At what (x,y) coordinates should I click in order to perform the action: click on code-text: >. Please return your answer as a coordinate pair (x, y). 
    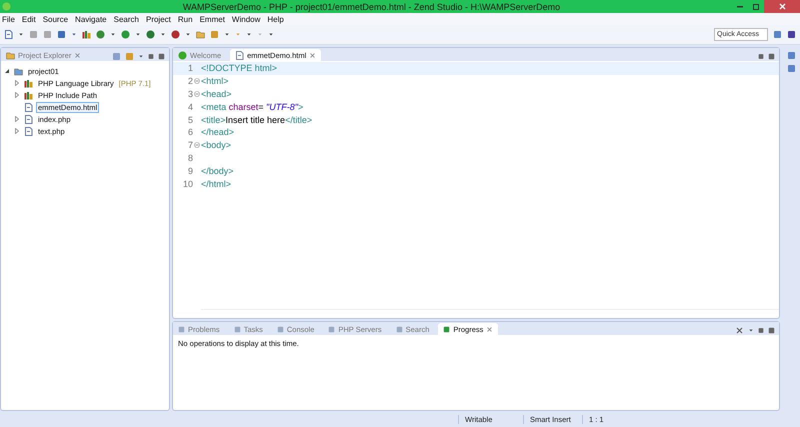
    Looking at the image, I should click on (301, 107).